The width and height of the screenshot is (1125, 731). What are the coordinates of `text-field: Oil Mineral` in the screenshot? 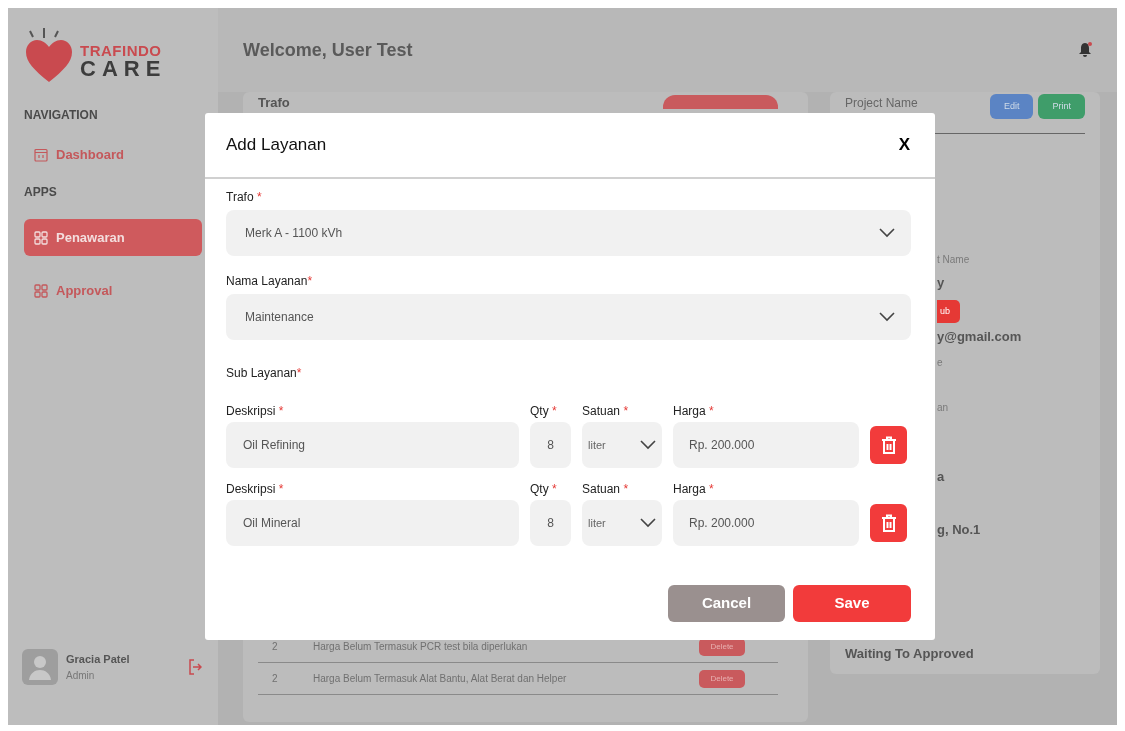 It's located at (372, 523).